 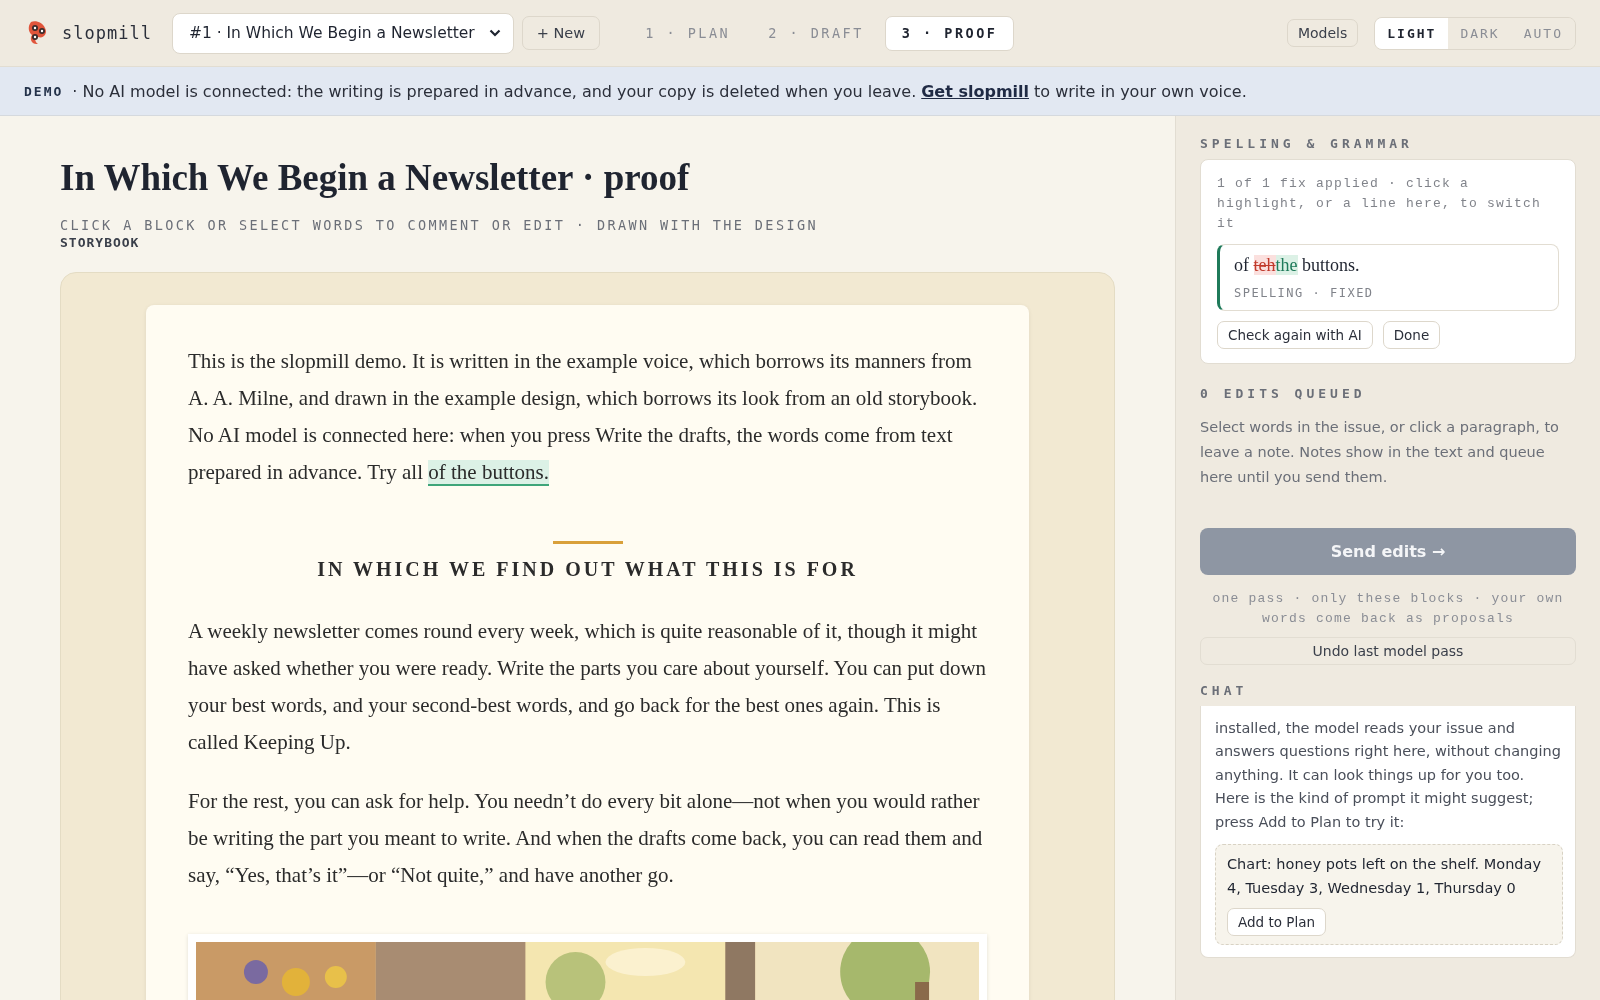 I want to click on section-label: SPELLING & GRAMMAR, so click(x=1307, y=143).